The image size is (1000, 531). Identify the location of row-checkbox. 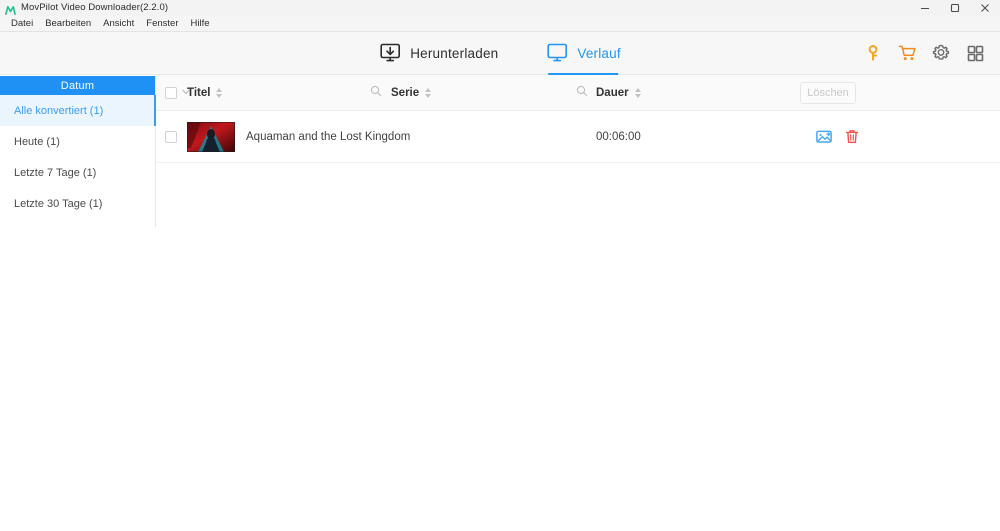
(171, 136).